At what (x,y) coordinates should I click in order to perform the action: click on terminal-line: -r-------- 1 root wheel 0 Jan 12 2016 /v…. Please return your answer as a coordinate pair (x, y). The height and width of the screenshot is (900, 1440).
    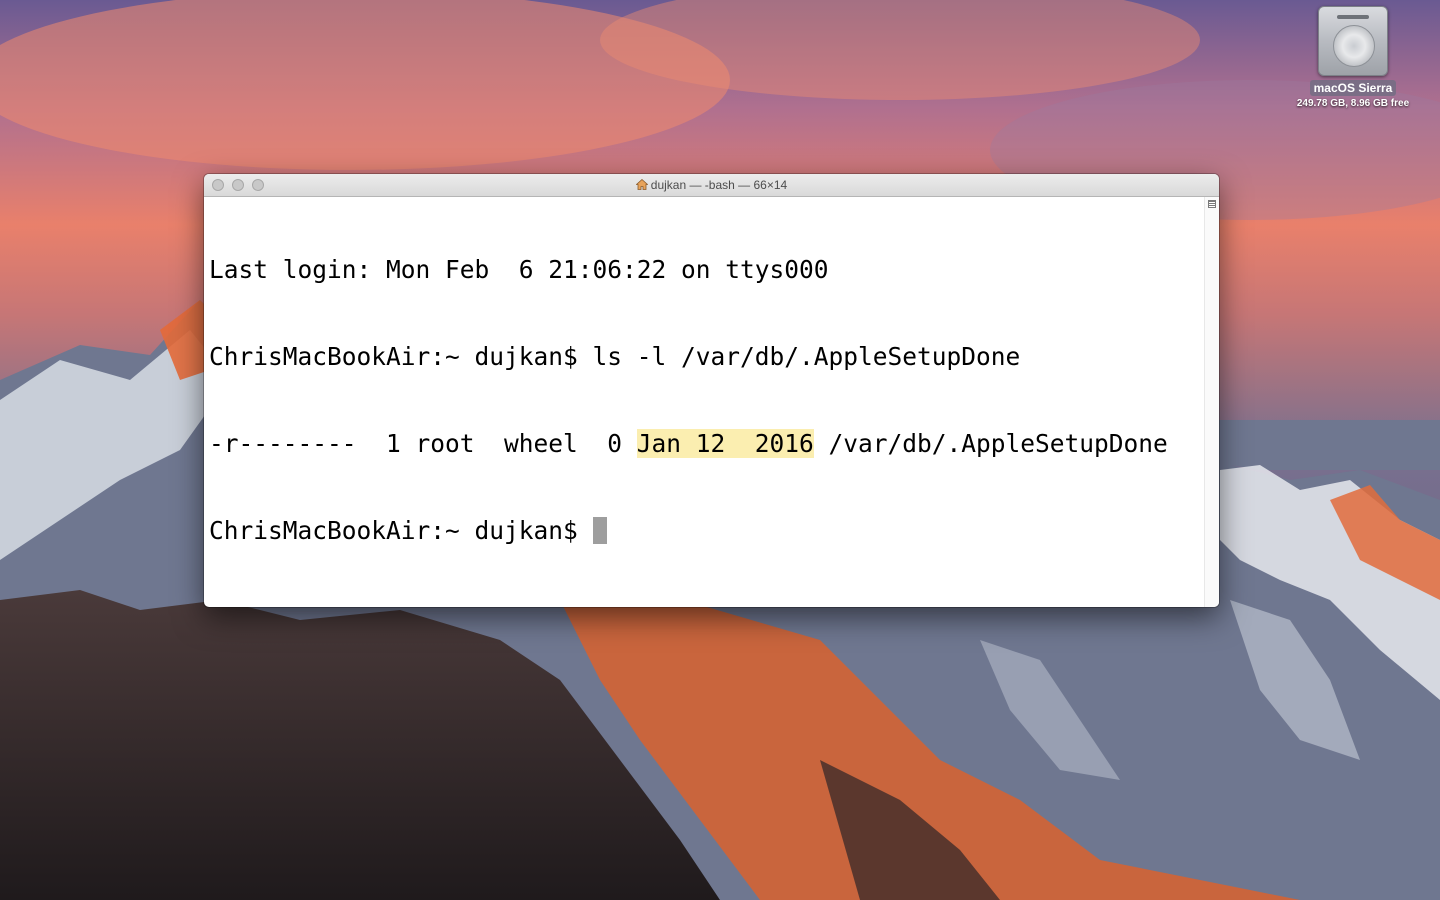
    Looking at the image, I should click on (707, 443).